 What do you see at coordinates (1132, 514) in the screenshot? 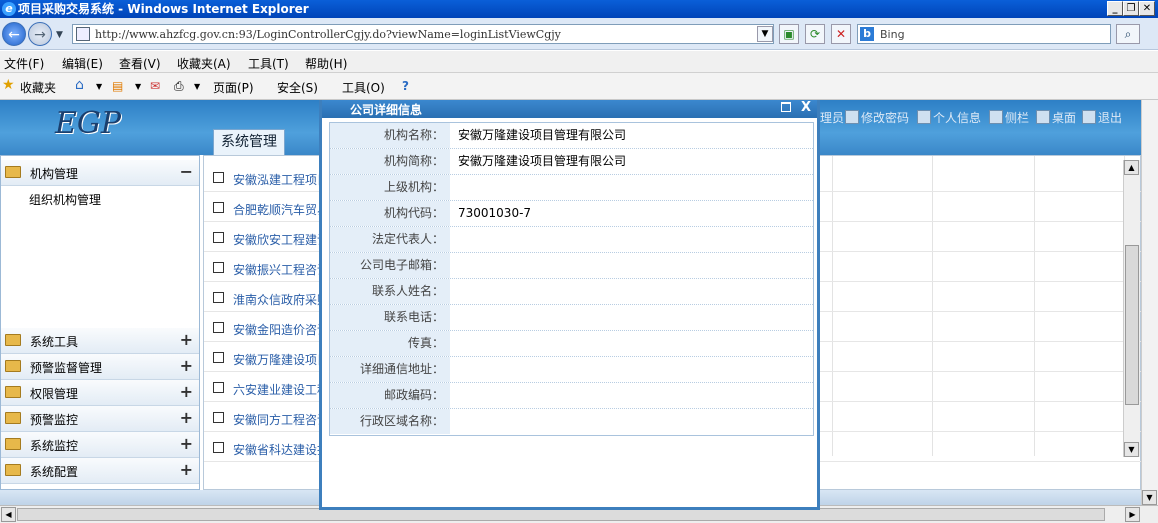
I see `scroll-right-icon: ▶` at bounding box center [1132, 514].